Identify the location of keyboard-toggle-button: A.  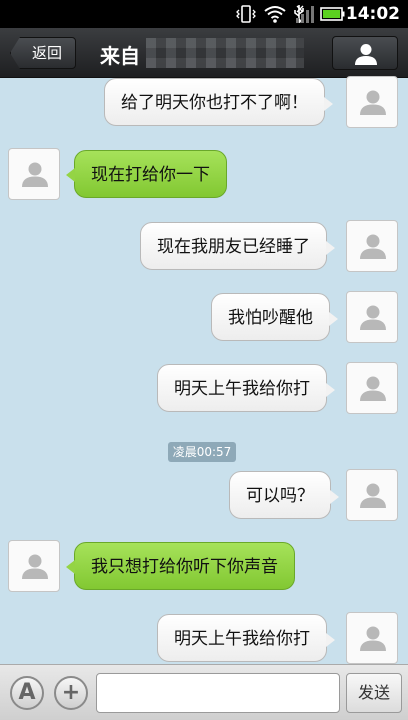
(27, 693).